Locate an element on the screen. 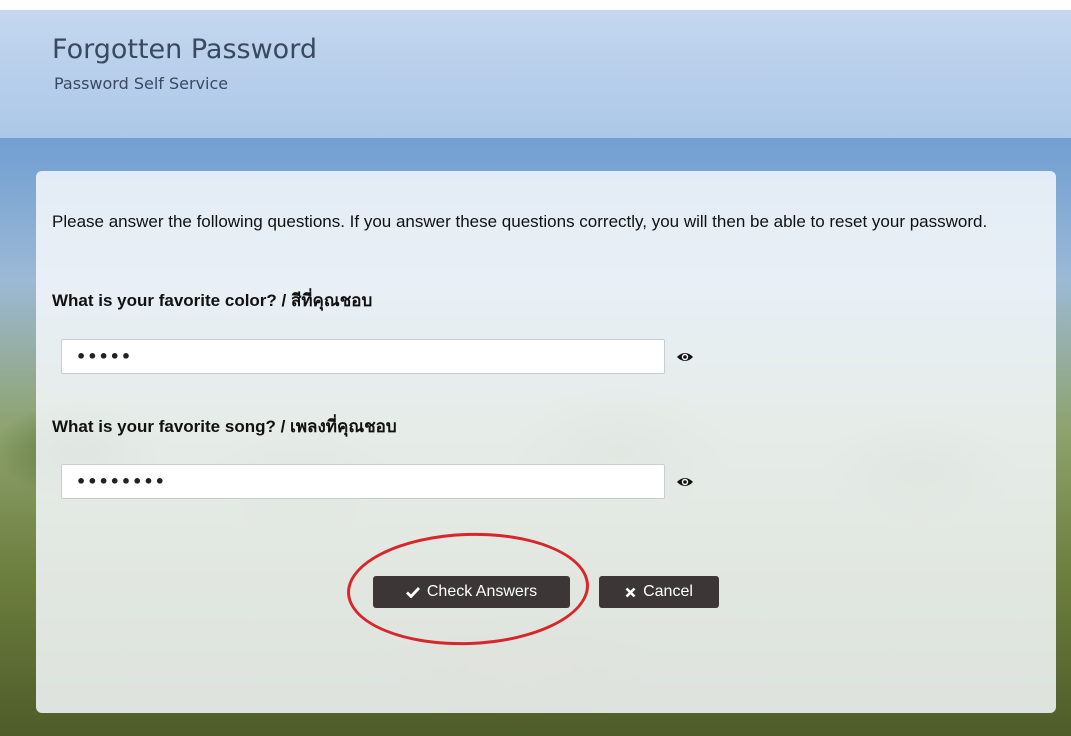  check-answers-button: Check Answers is located at coordinates (471, 592).